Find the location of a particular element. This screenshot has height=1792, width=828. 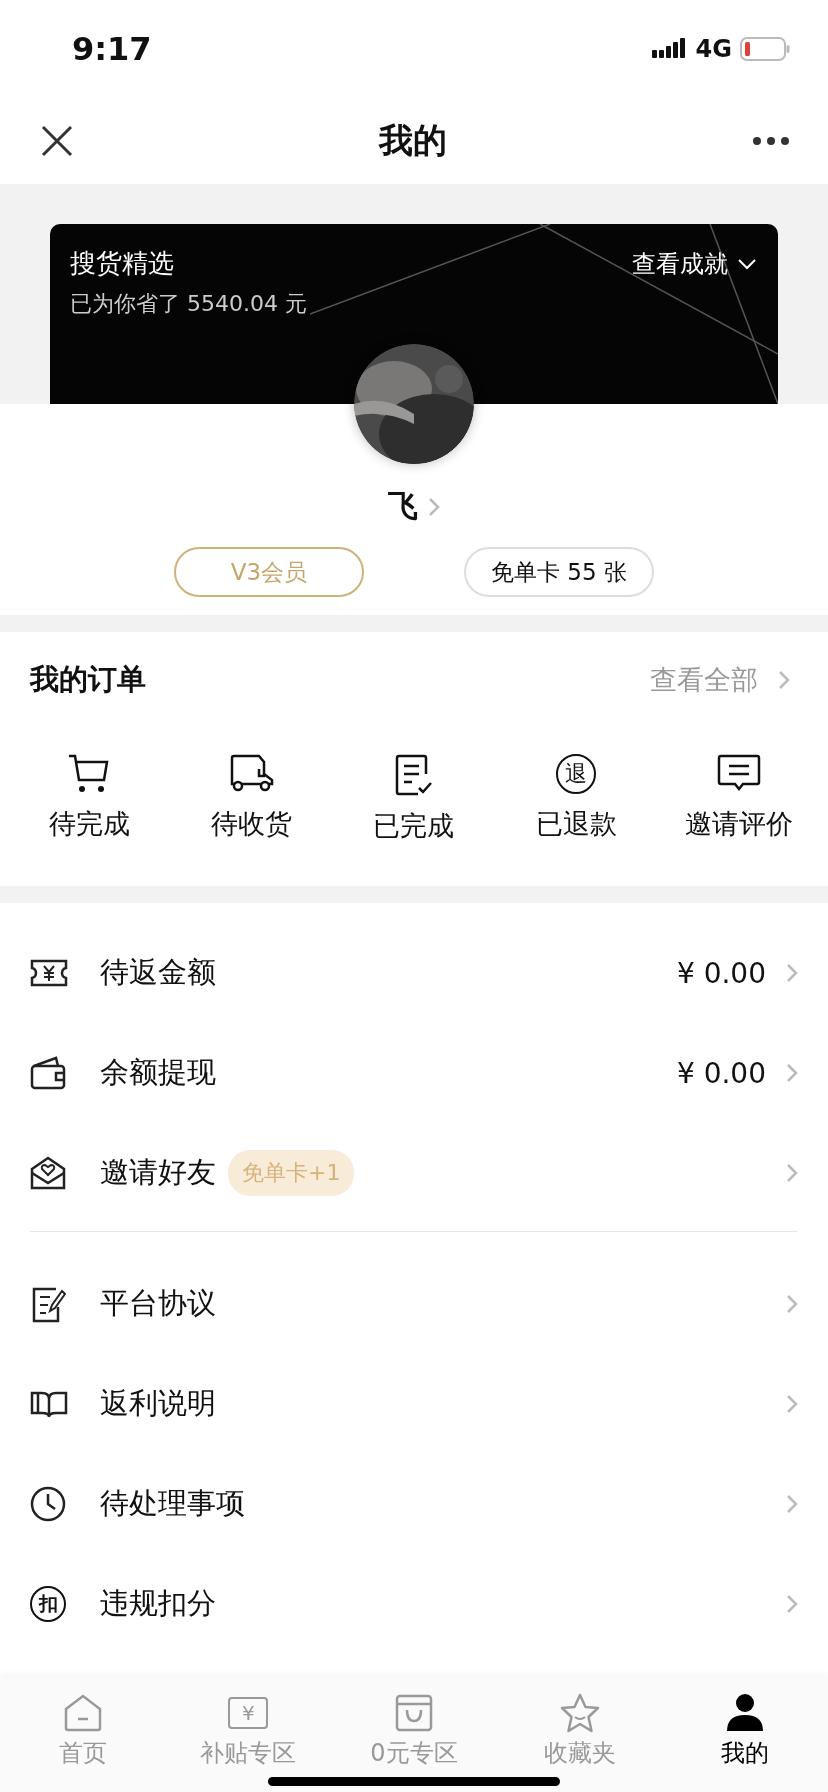

mail-heart-icon is located at coordinates (48, 1173).